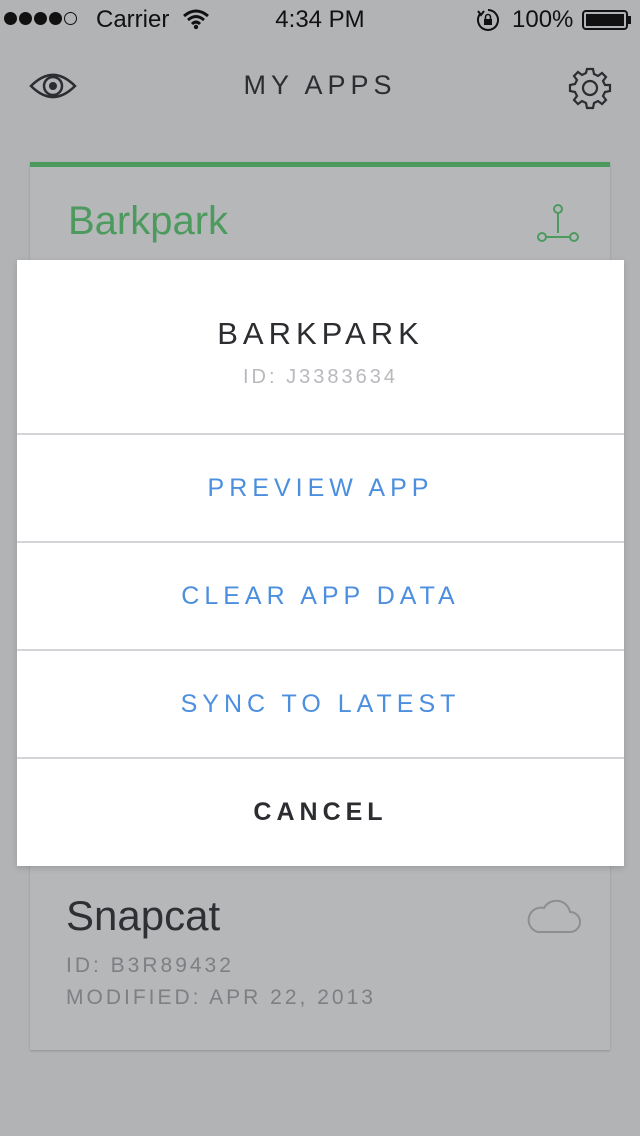 The image size is (640, 1136). I want to click on cancel-button: CANCEL, so click(320, 812).